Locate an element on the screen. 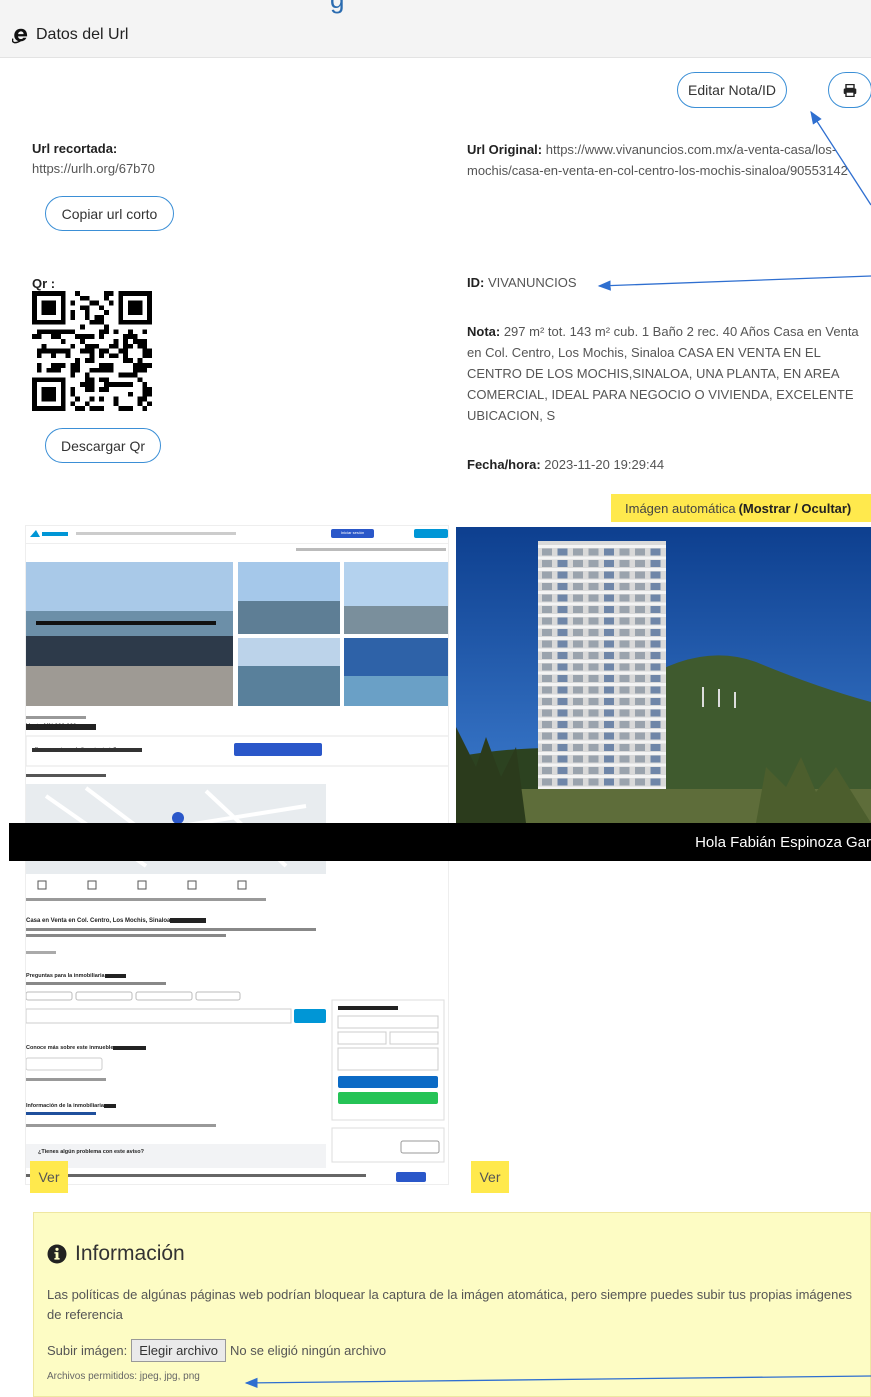  qr-label: Qr : is located at coordinates (44, 283).